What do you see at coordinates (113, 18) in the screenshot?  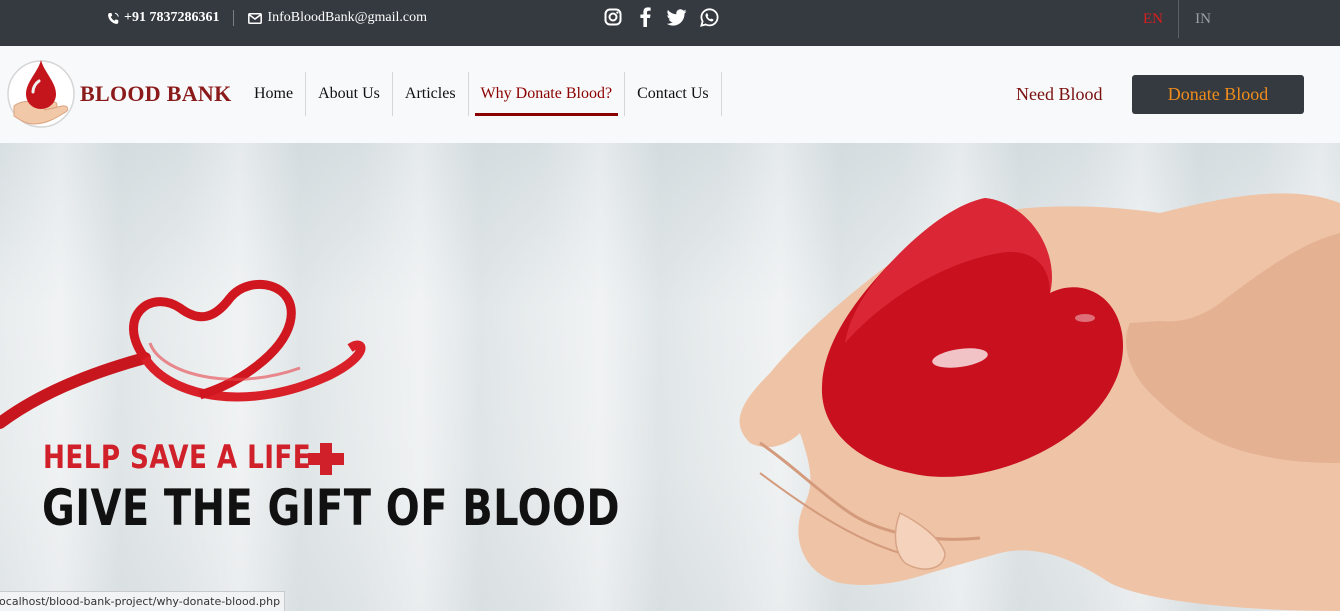 I see `phone-icon` at bounding box center [113, 18].